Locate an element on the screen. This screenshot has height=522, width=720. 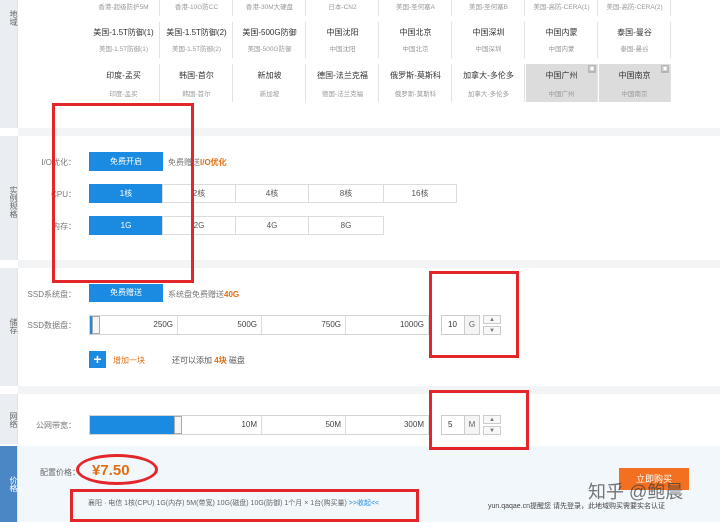
region-sub: 德国-法兰克福 is located at coordinates (342, 94).